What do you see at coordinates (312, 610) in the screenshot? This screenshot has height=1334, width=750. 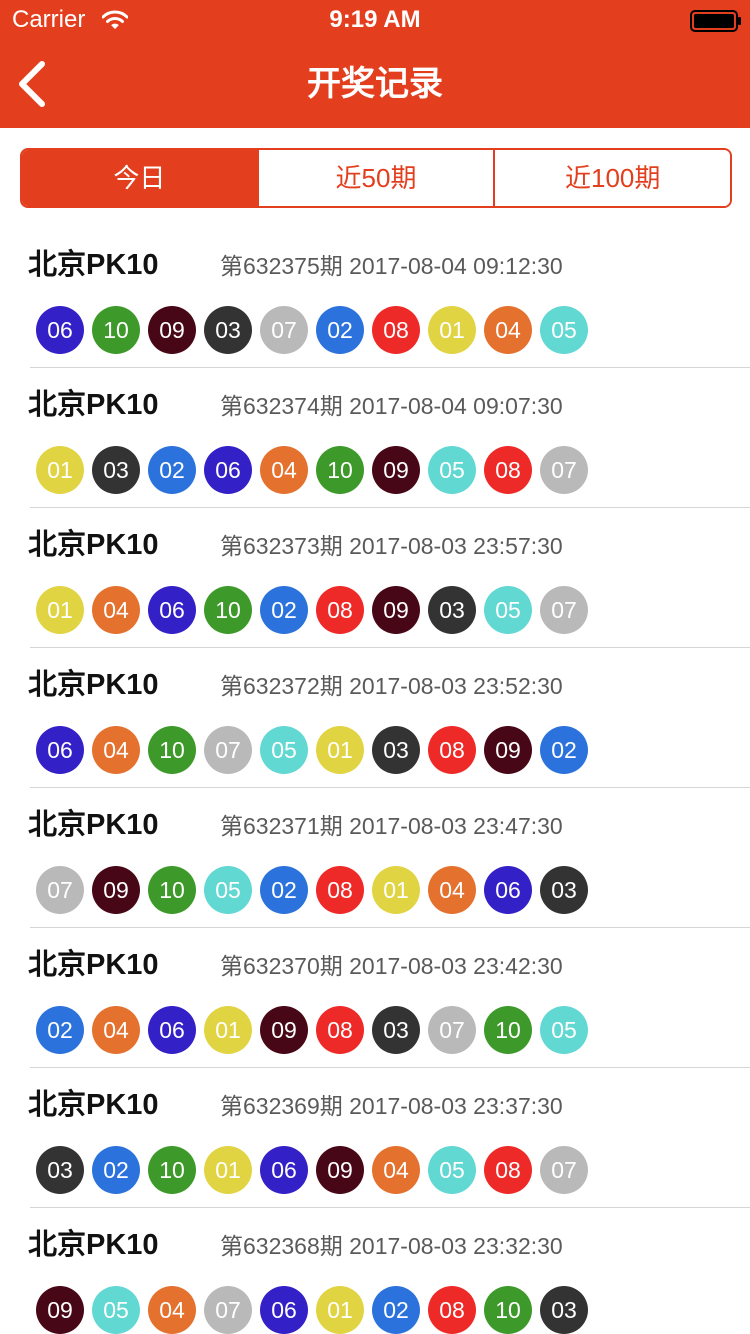 I see `number-balls: 01 04 06 10 02 08 09 03 05 07` at bounding box center [312, 610].